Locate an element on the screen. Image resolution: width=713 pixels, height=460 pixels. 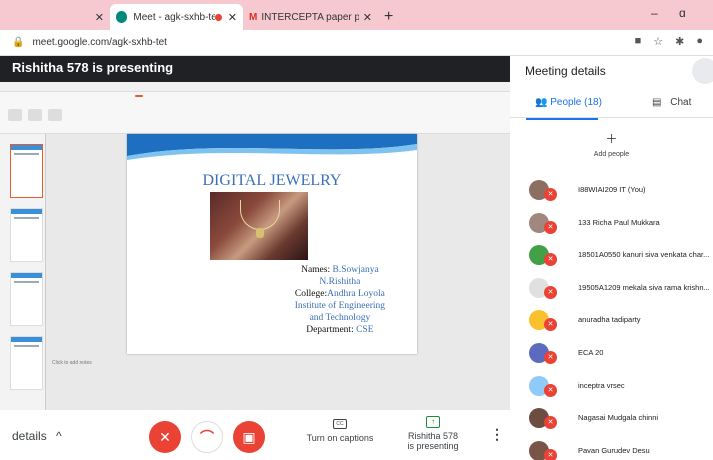
participant-row: ✕ 133 Richa Paul Mukkara is located at coordinates (611, 223).